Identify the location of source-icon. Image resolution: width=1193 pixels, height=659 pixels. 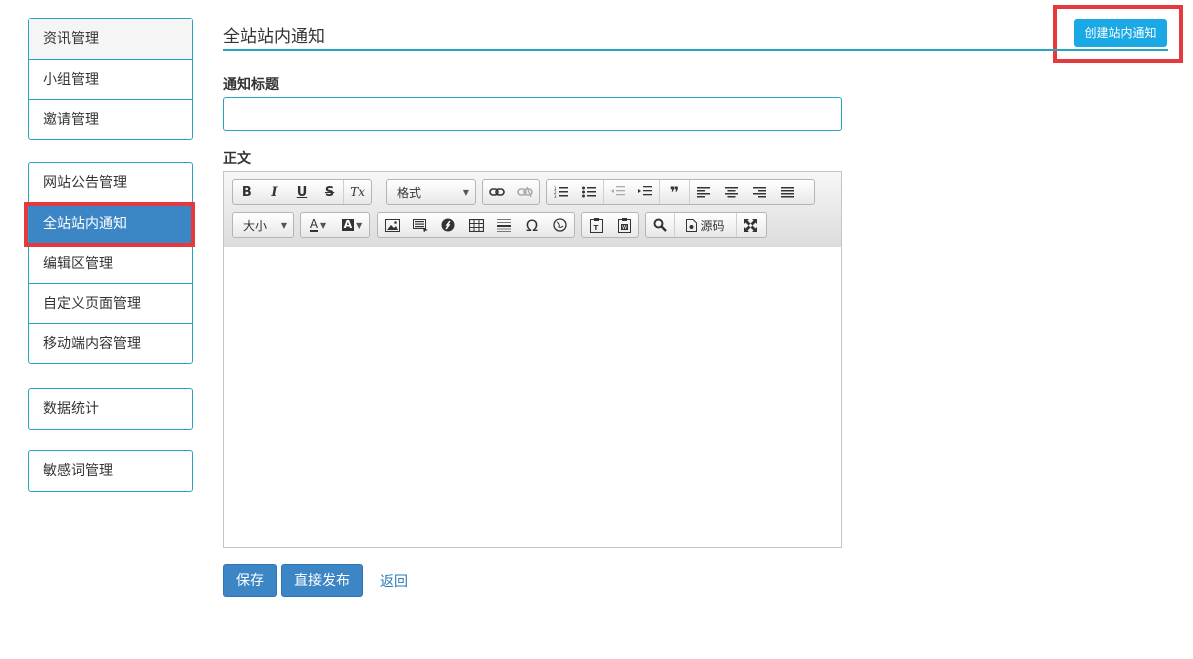
(692, 225).